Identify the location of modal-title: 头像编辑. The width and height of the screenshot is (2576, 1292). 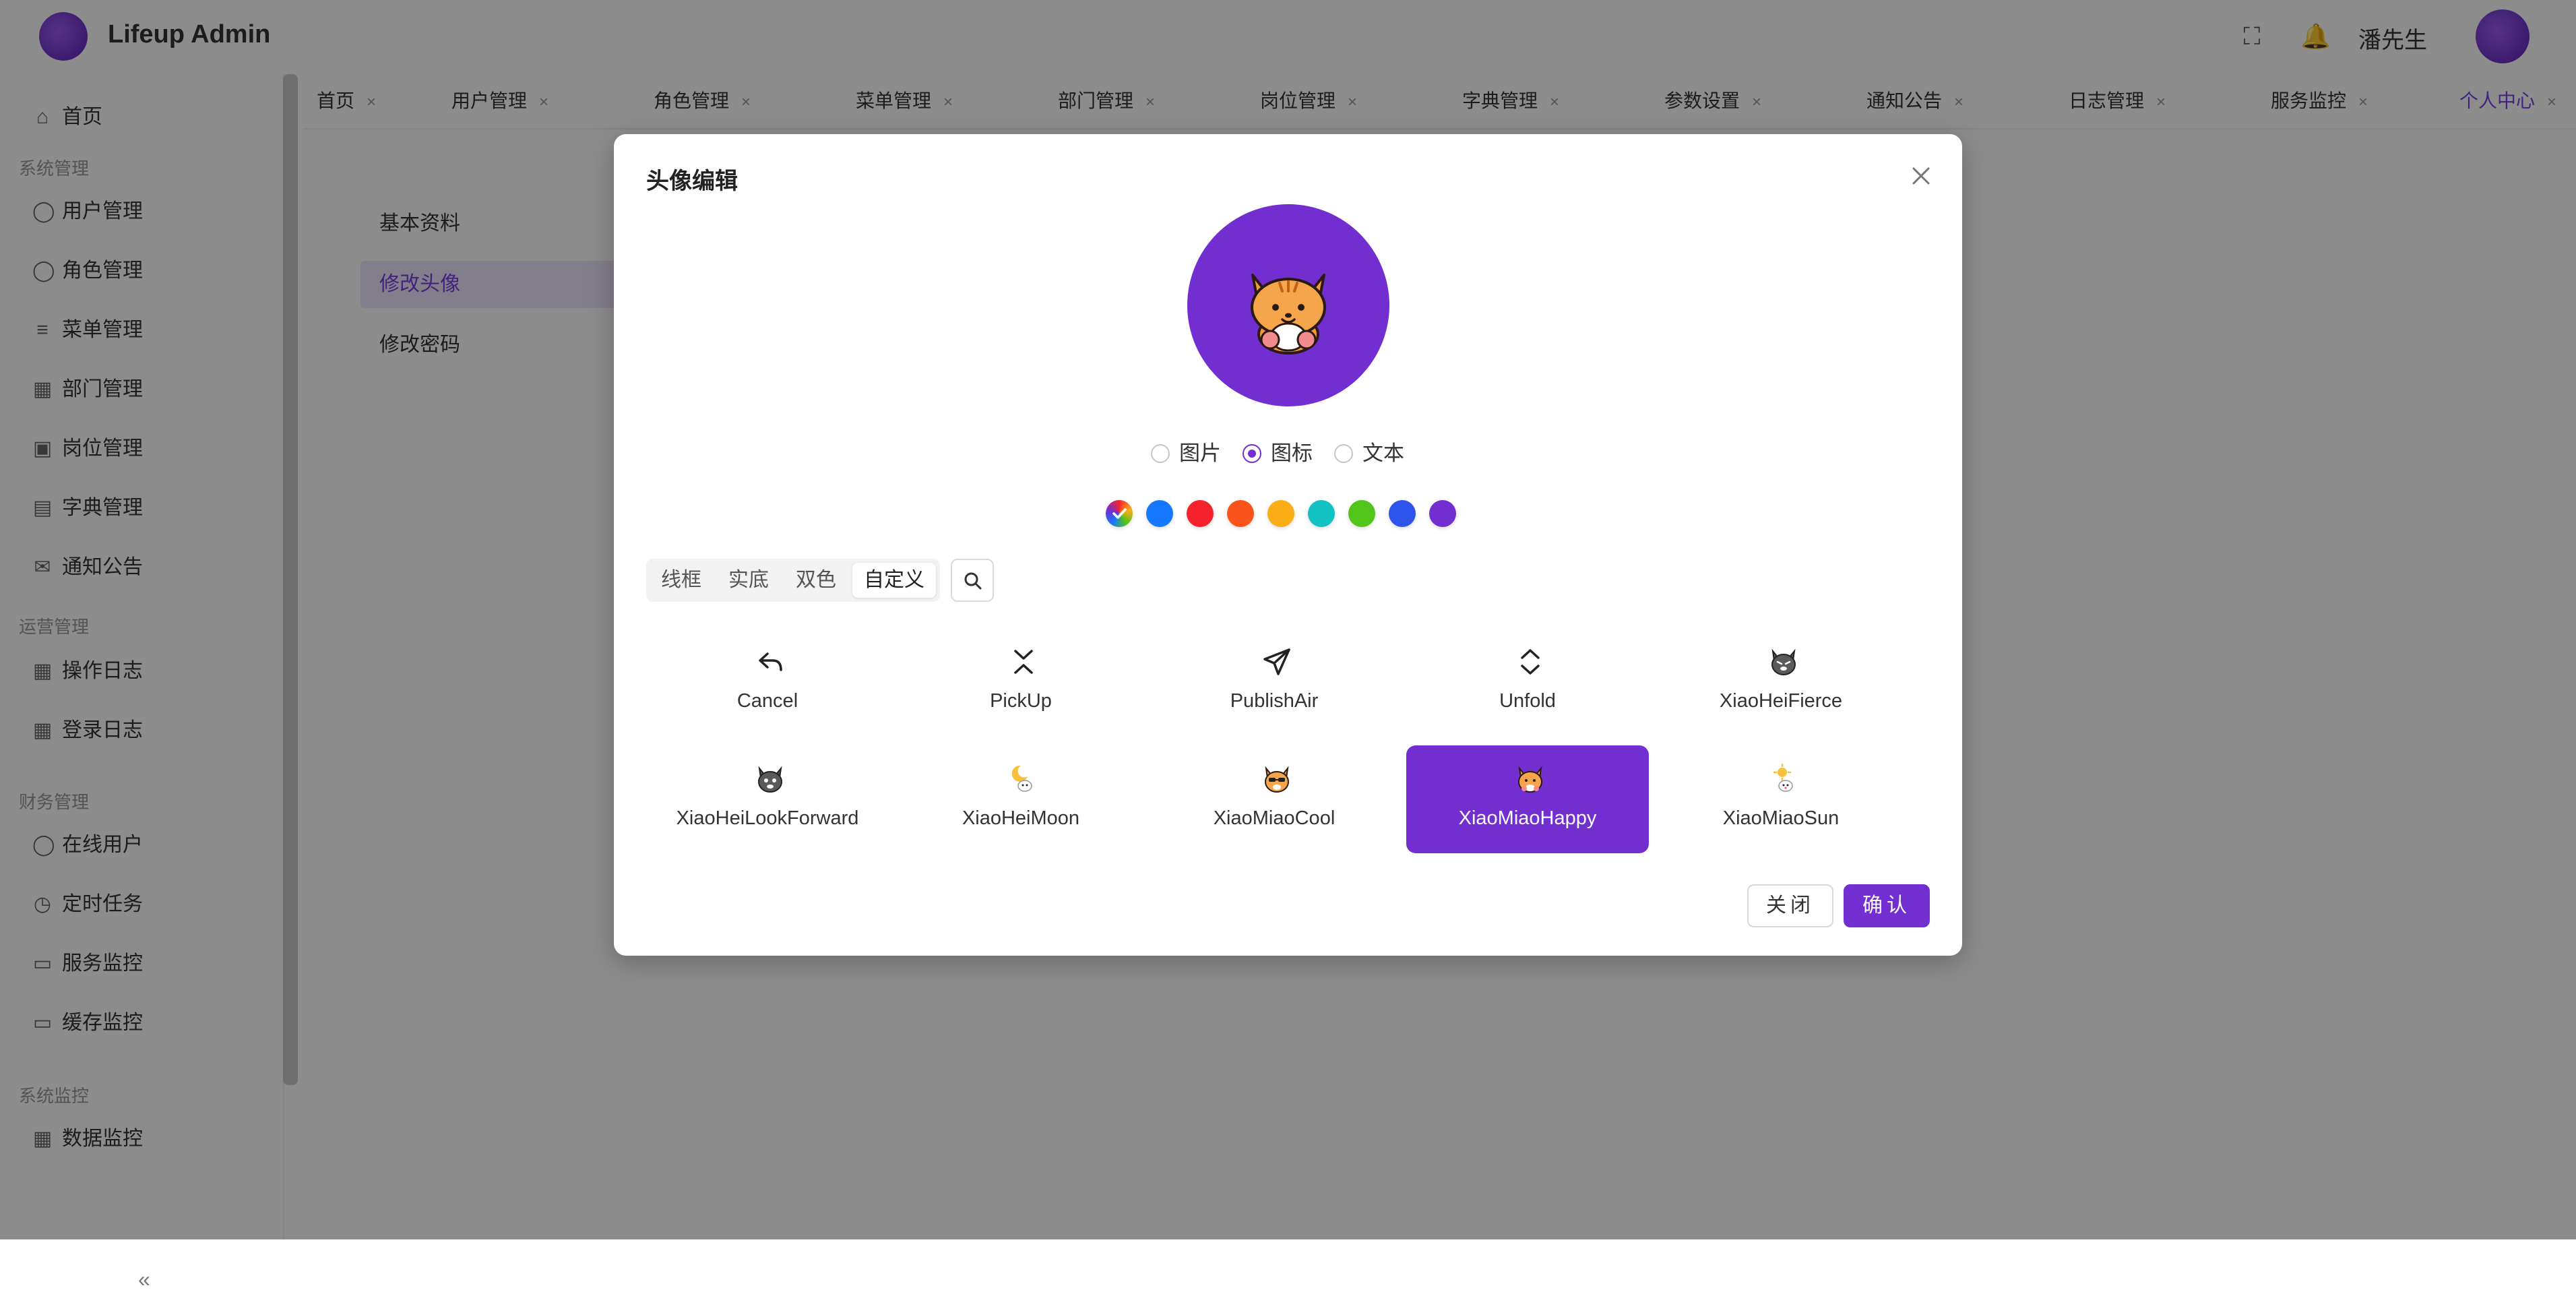
(692, 181).